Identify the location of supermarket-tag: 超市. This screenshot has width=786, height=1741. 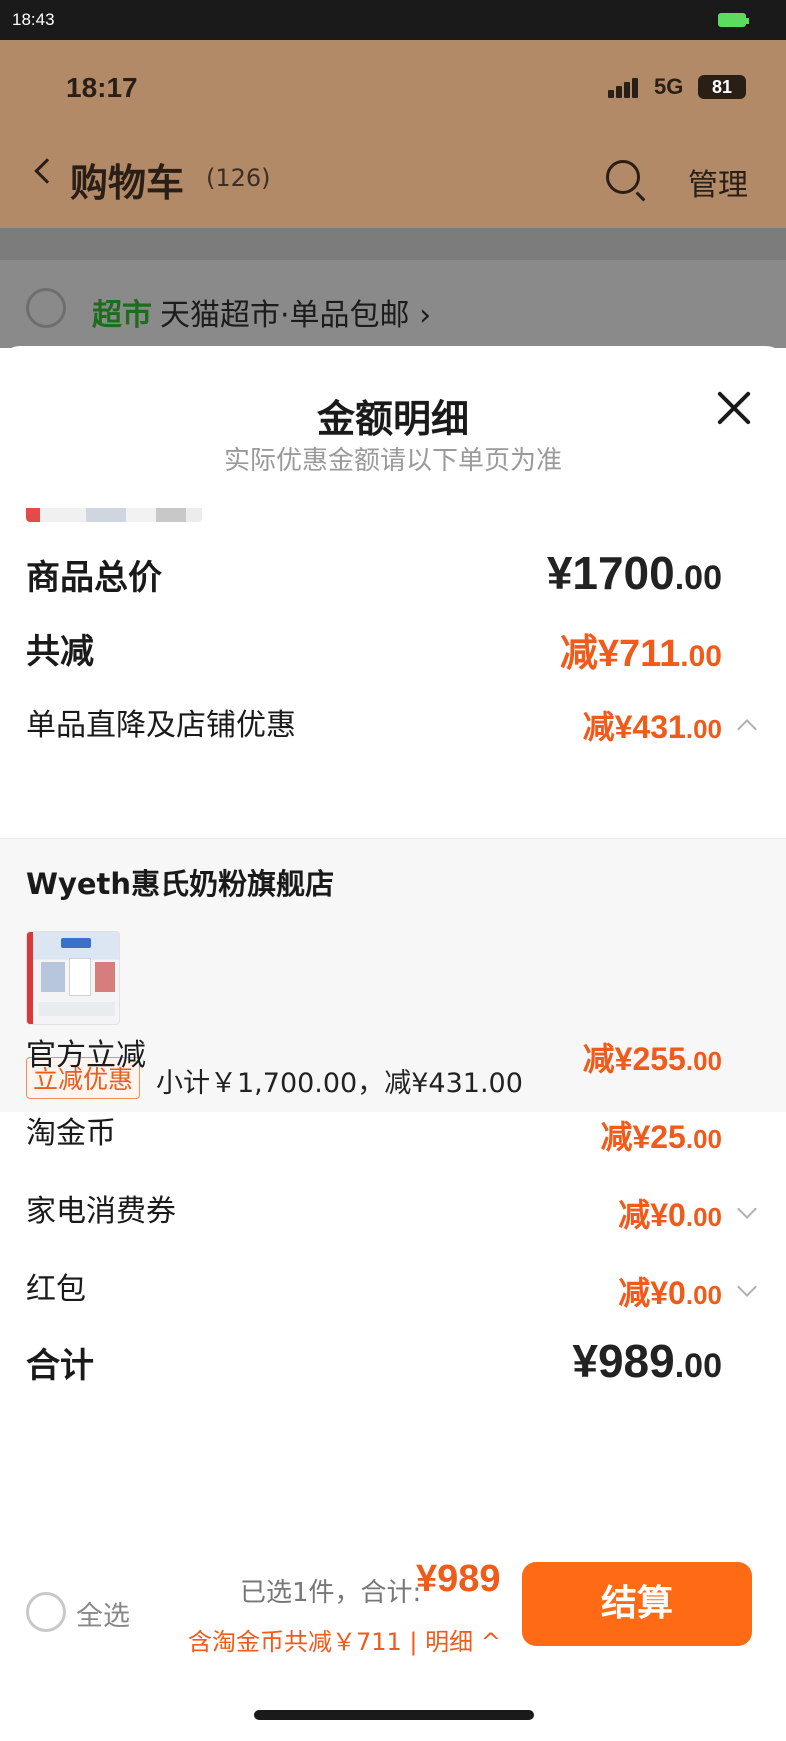
(122, 315).